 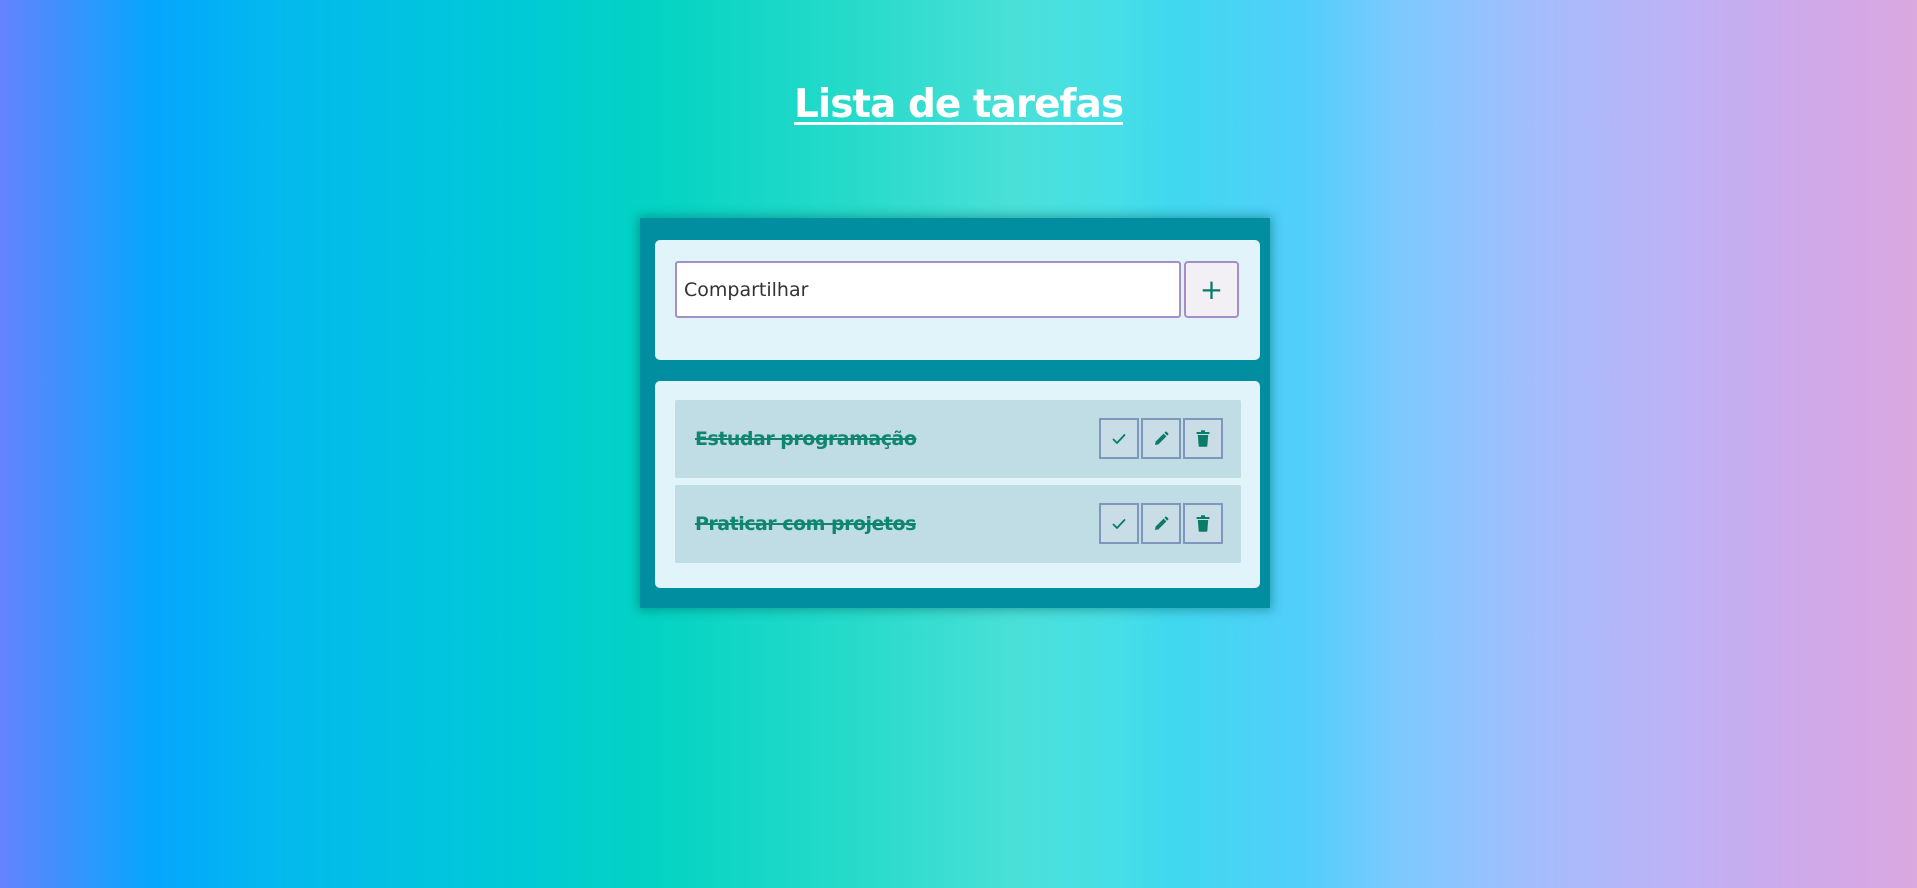 I want to click on page-title: Lista de tarefas, so click(x=958, y=104).